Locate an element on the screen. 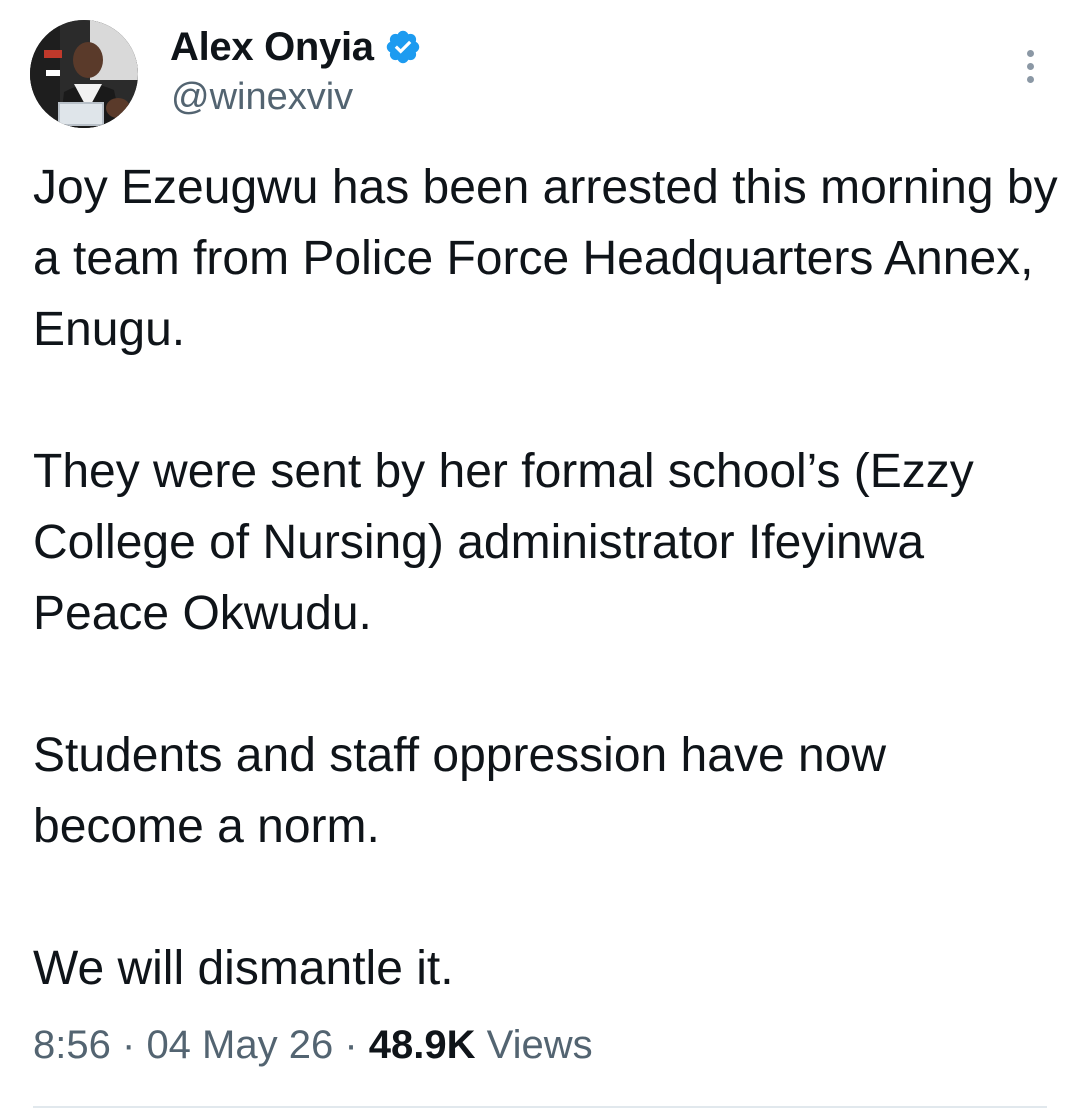 Image resolution: width=1080 pixels, height=1115 pixels. name-row: Alex Onyia is located at coordinates (296, 47).